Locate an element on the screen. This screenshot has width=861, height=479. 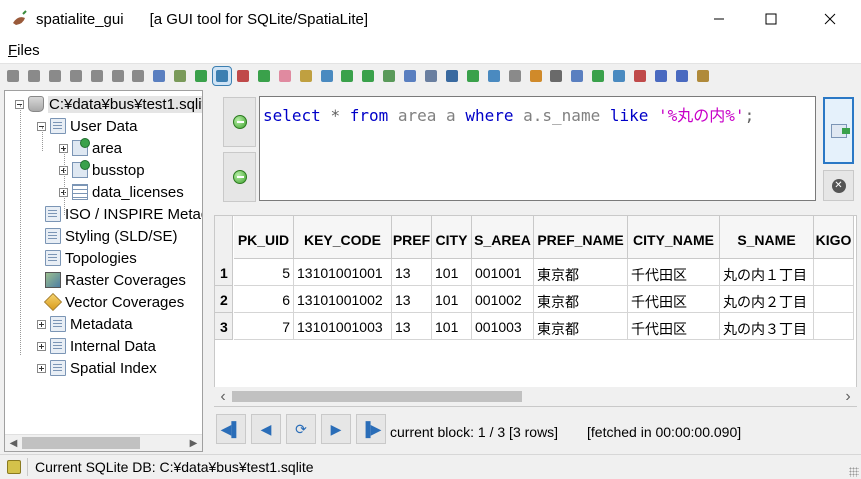
dump-kml-button is located at coordinates (494, 76).